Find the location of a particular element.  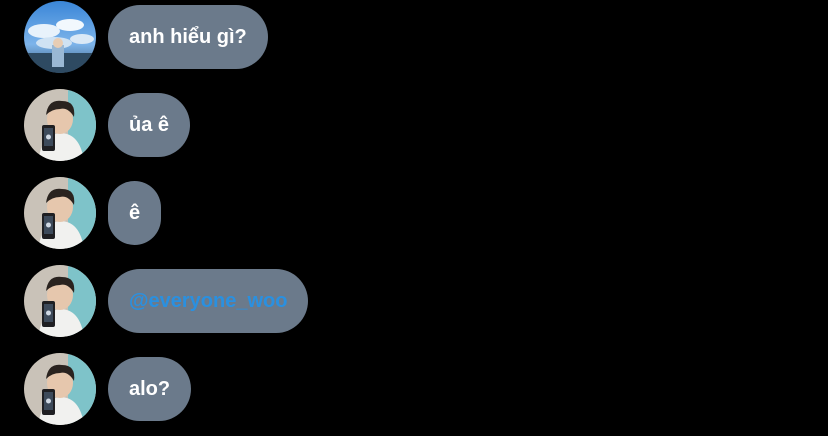

message-row: alo? is located at coordinates (108, 389).